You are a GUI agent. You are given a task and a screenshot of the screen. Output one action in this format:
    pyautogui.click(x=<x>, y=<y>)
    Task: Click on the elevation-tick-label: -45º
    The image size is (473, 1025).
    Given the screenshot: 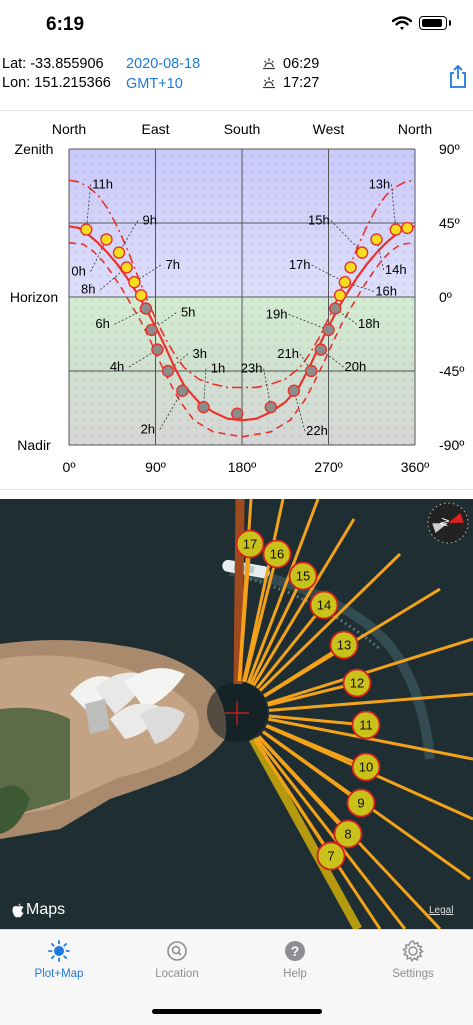 What is the action you would take?
    pyautogui.click(x=451, y=371)
    